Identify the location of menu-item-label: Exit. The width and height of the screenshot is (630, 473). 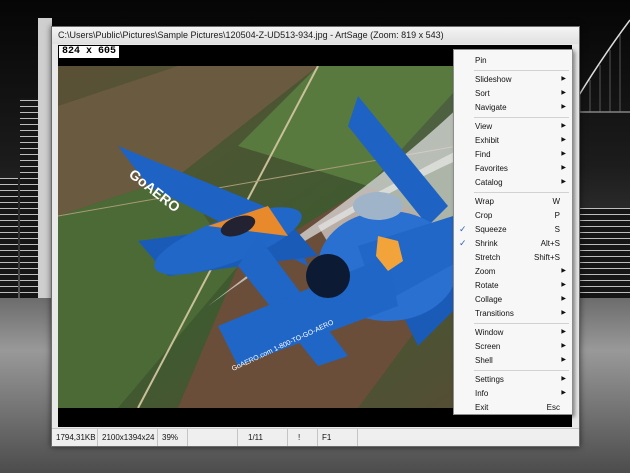
(482, 407).